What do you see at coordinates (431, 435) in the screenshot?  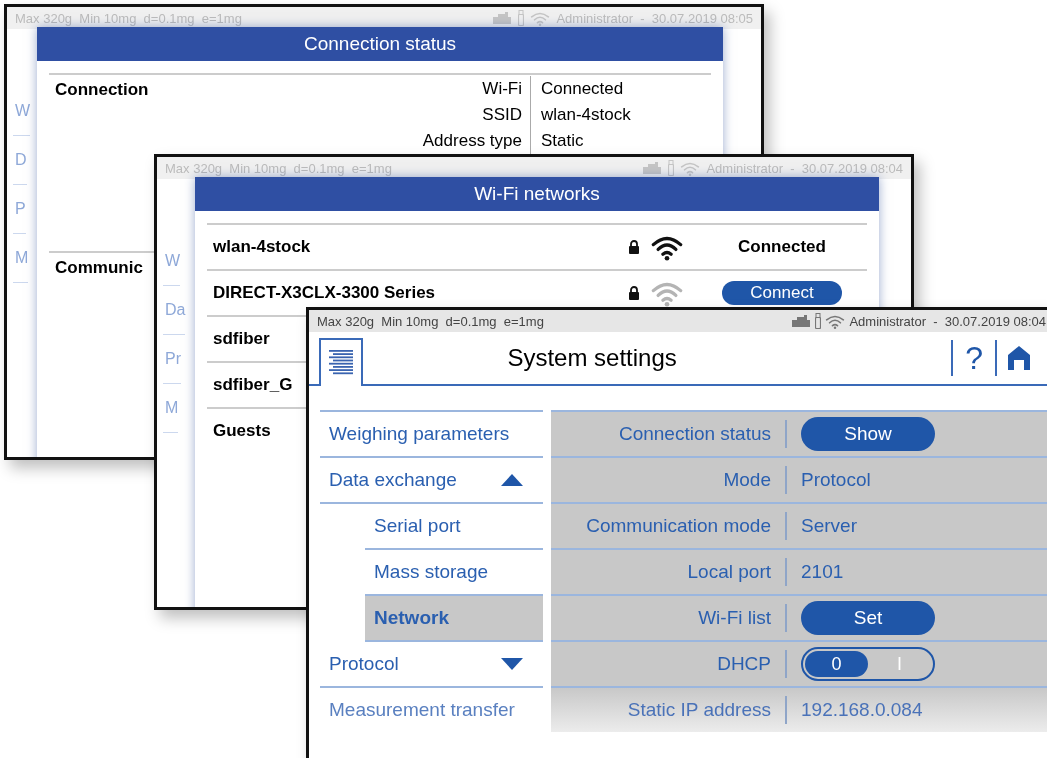 I see `nav-item: Weighing parameters` at bounding box center [431, 435].